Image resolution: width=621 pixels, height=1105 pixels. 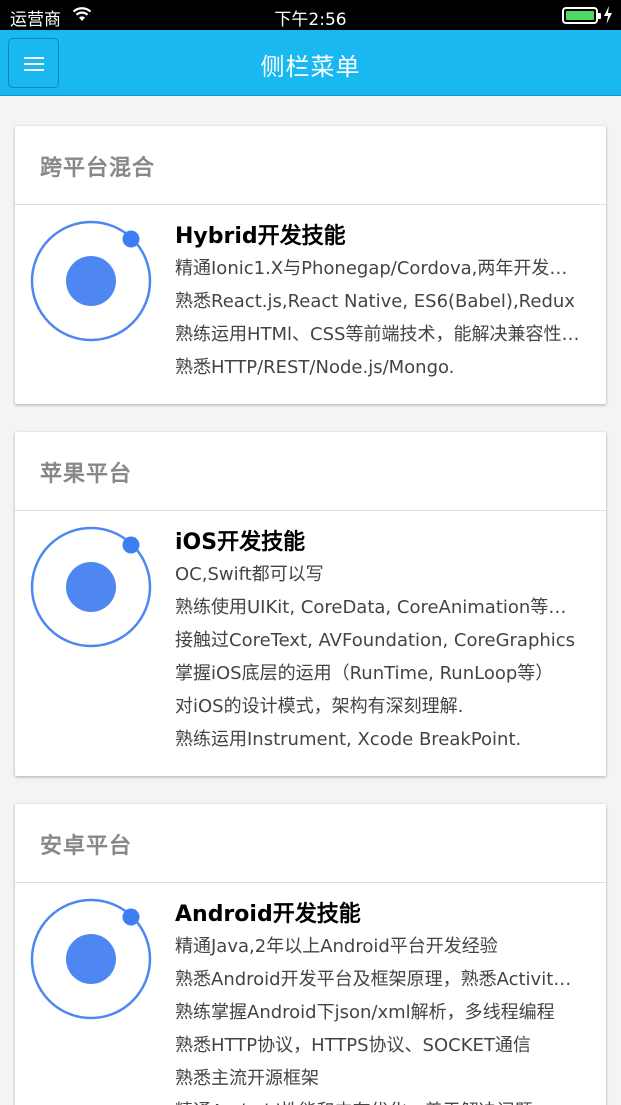 What do you see at coordinates (310, 165) in the screenshot?
I see `card-header: 跨平台混合` at bounding box center [310, 165].